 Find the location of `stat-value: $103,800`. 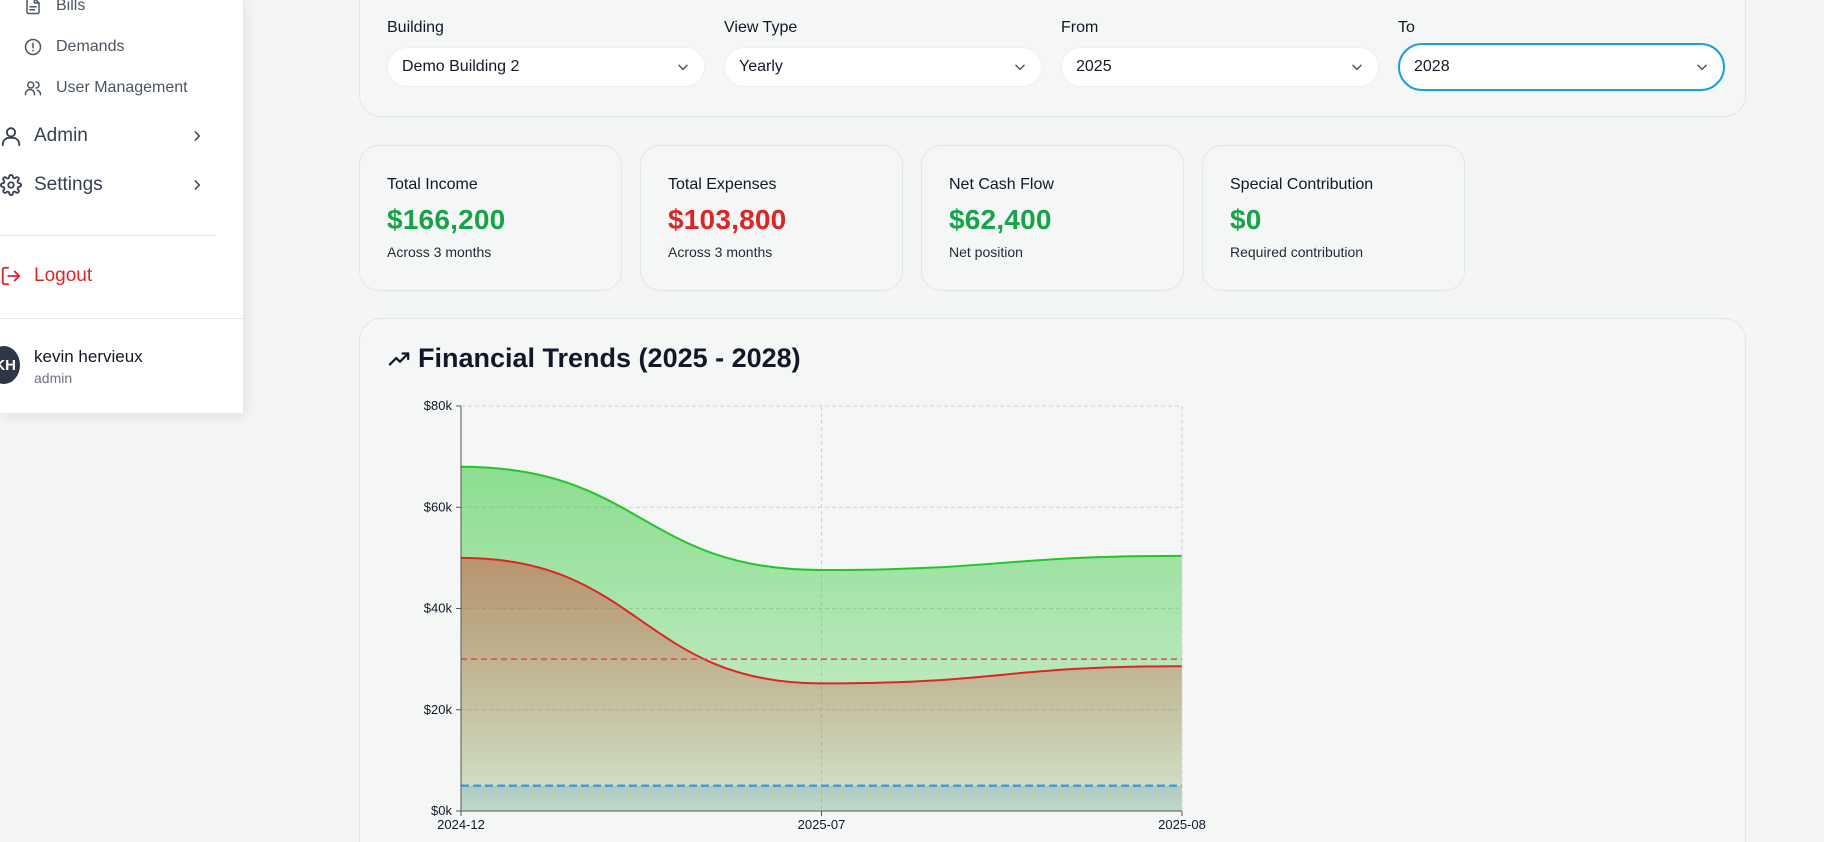

stat-value: $103,800 is located at coordinates (727, 219).